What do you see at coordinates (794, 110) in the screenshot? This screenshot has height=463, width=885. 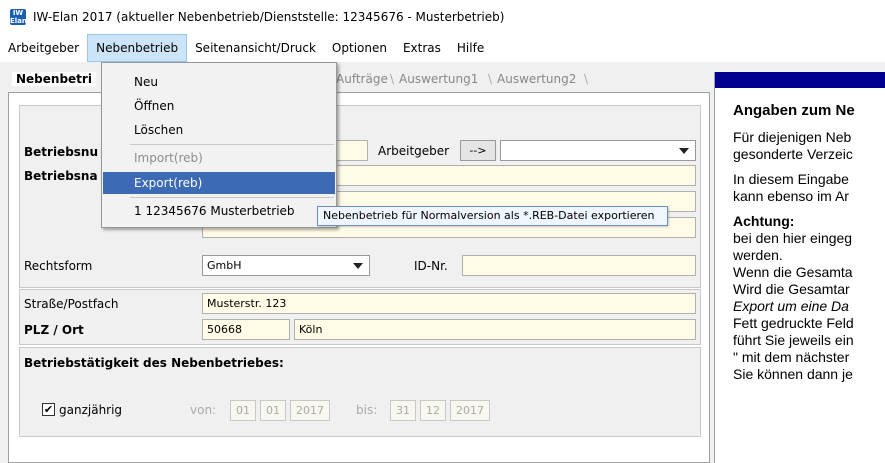 I see `help-title: Angaben zum Ne` at bounding box center [794, 110].